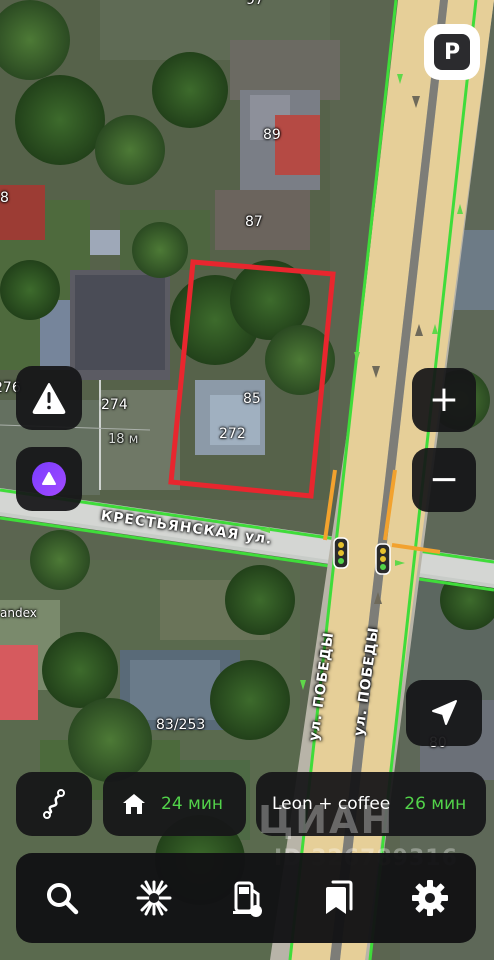  I want to click on bookmarks-button, so click(338, 898).